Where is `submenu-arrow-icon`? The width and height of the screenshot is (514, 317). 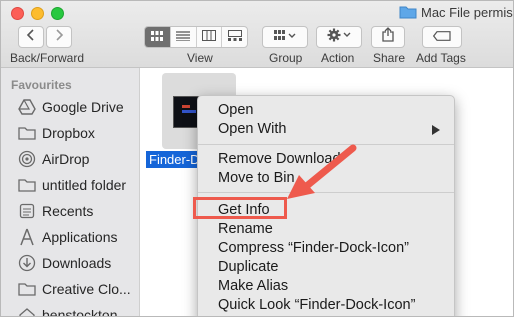 submenu-arrow-icon is located at coordinates (436, 130).